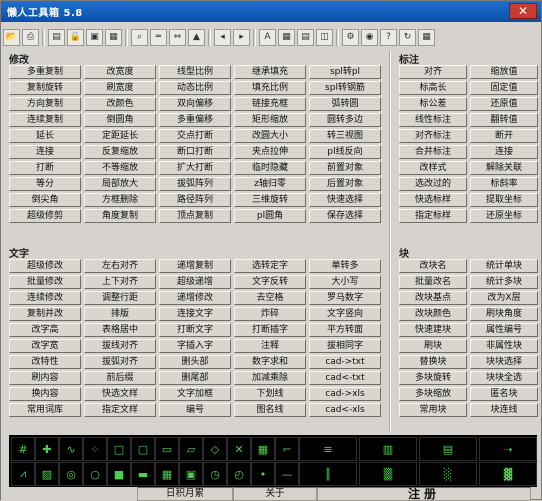 Image resolution: width=542 pixels, height=501 pixels. Describe the element at coordinates (433, 346) in the screenshot. I see `block-button: 刷块` at that location.